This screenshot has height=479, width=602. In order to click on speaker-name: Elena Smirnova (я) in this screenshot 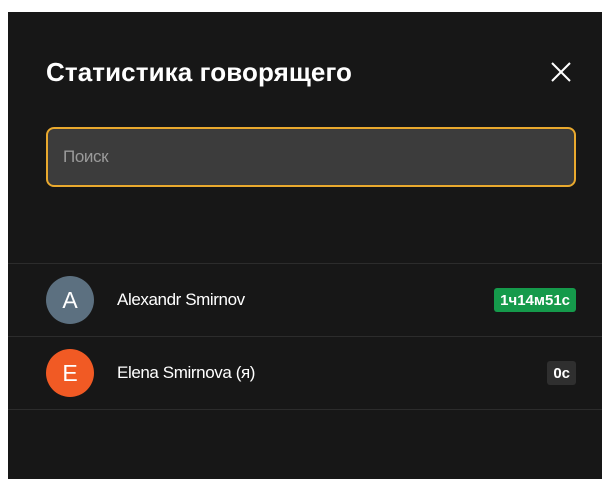, I will do `click(186, 372)`.